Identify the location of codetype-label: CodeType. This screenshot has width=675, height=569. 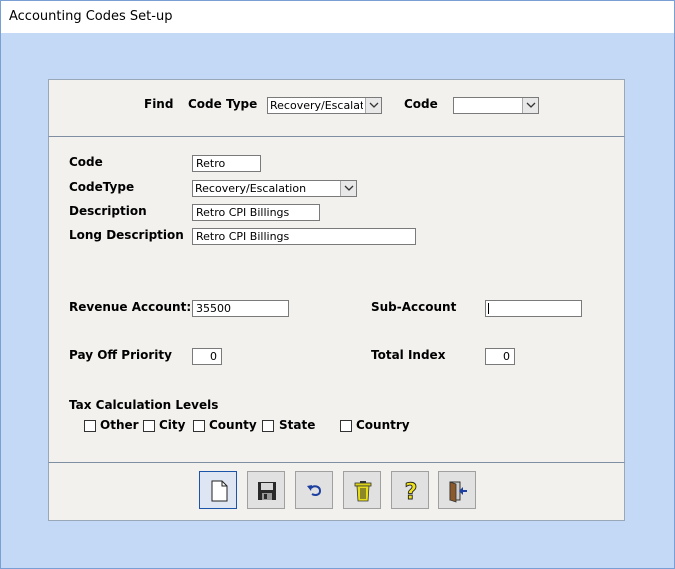
(102, 187).